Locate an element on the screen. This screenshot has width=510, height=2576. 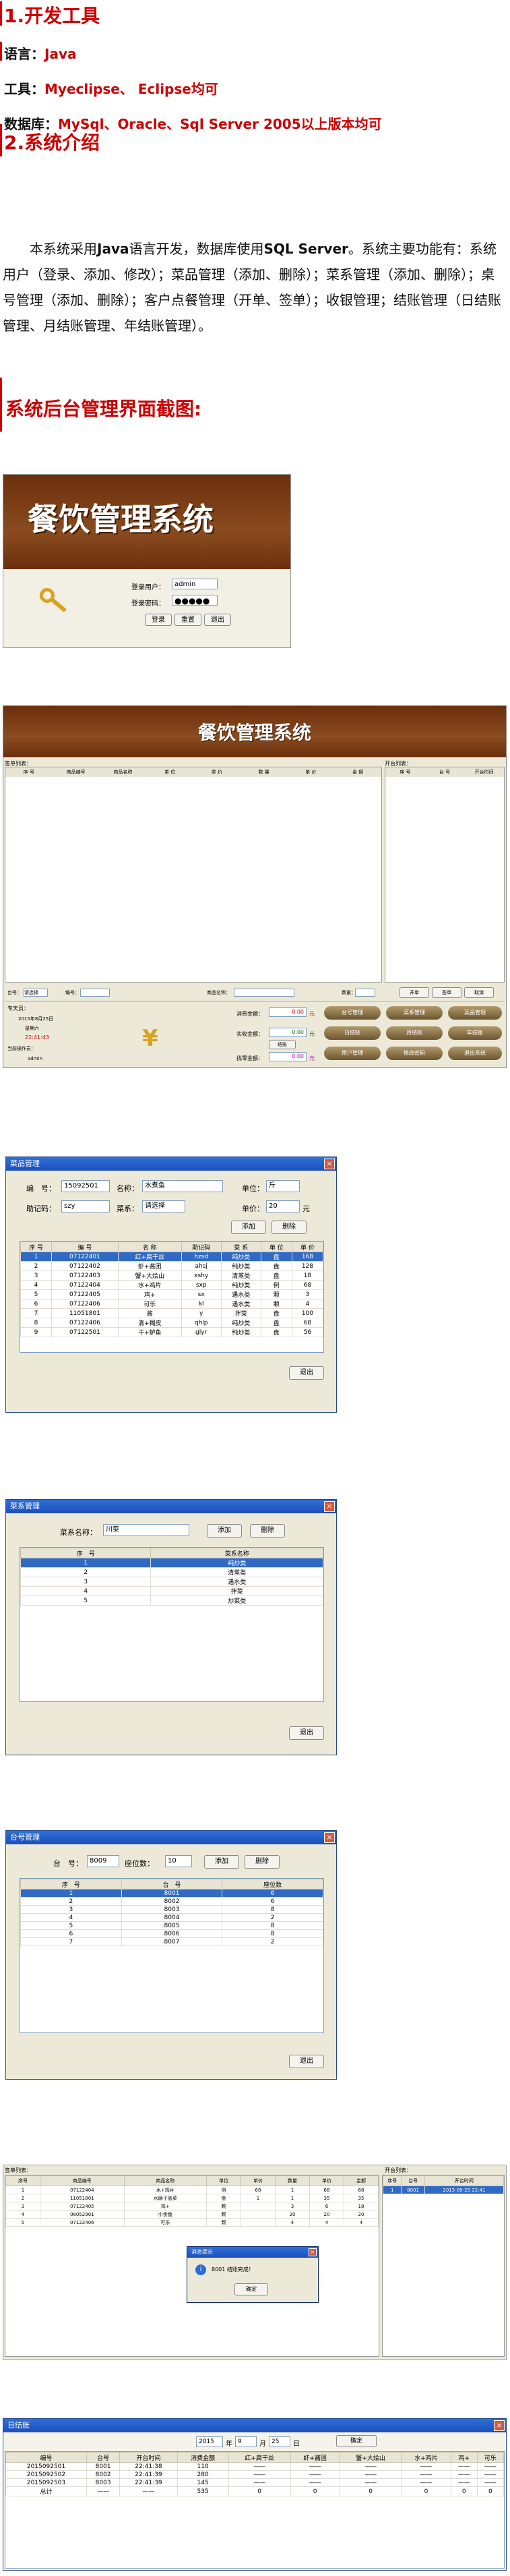
table-row: 总计 —— —— 535 0 0 0 0 0 0 is located at coordinates (254, 2491).